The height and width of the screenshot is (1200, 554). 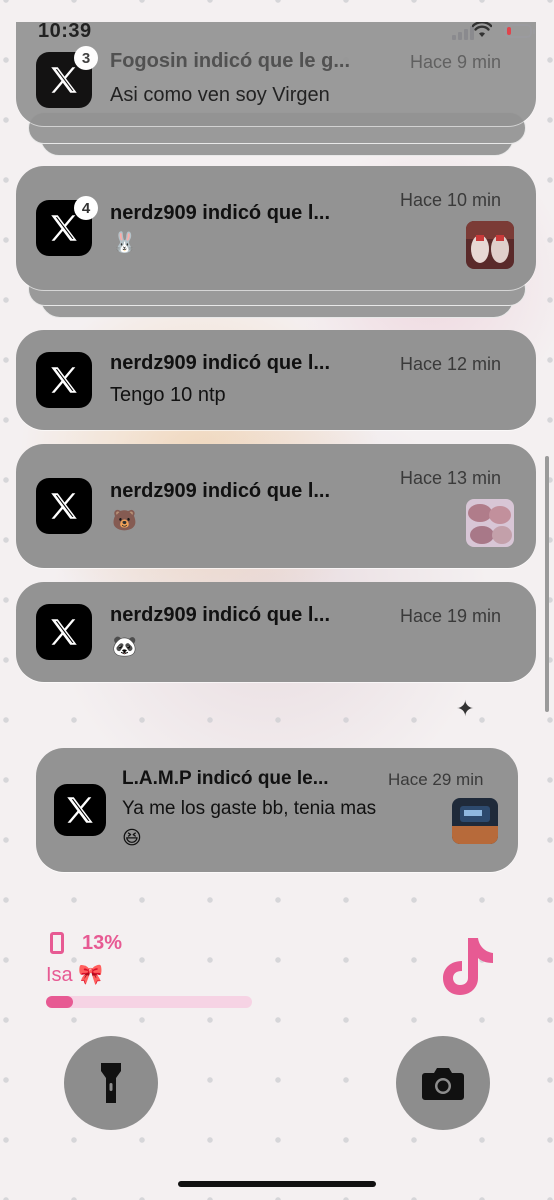 What do you see at coordinates (277, 1184) in the screenshot?
I see `home-indicator` at bounding box center [277, 1184].